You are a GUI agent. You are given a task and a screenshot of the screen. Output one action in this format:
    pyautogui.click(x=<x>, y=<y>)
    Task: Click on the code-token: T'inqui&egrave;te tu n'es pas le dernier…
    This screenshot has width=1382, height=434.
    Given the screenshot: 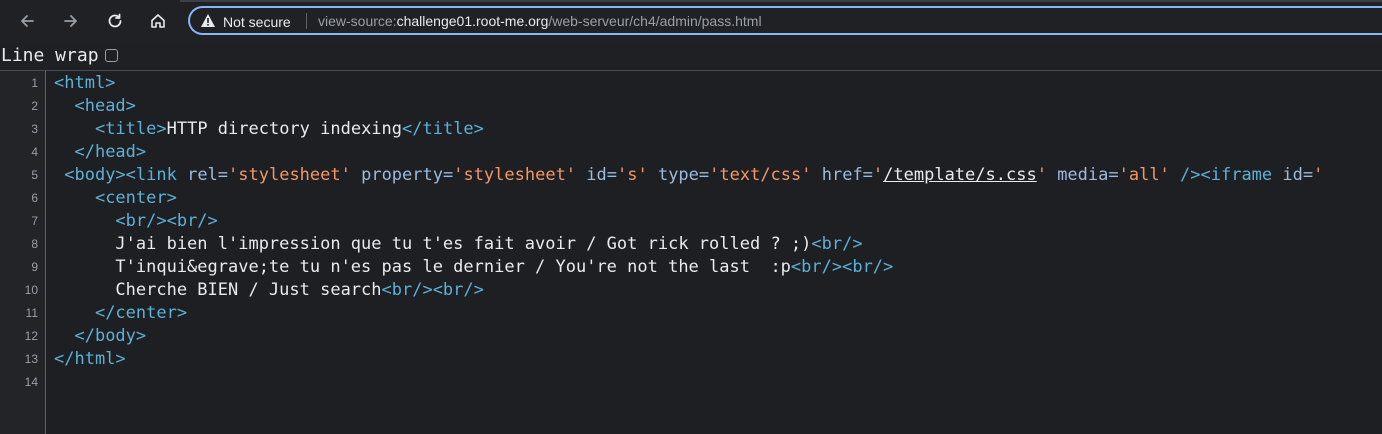 What is the action you would take?
    pyautogui.click(x=422, y=267)
    